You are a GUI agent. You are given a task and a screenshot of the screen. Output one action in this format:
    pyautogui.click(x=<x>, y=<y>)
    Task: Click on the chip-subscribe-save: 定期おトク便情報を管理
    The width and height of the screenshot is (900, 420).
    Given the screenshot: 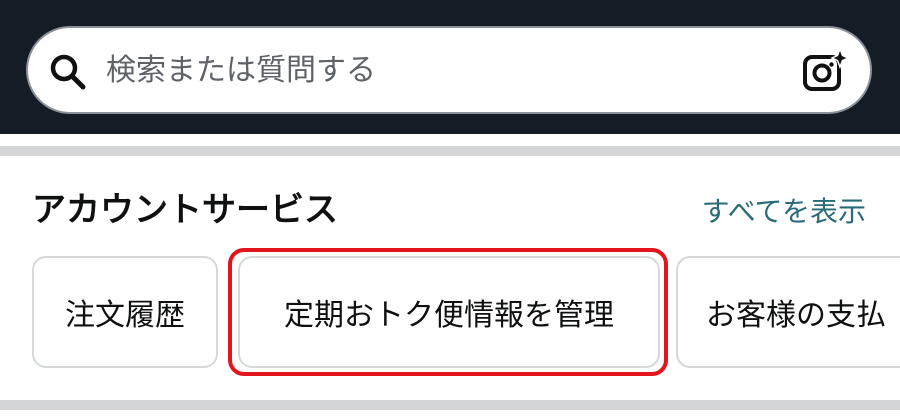 What is the action you would take?
    pyautogui.click(x=449, y=312)
    